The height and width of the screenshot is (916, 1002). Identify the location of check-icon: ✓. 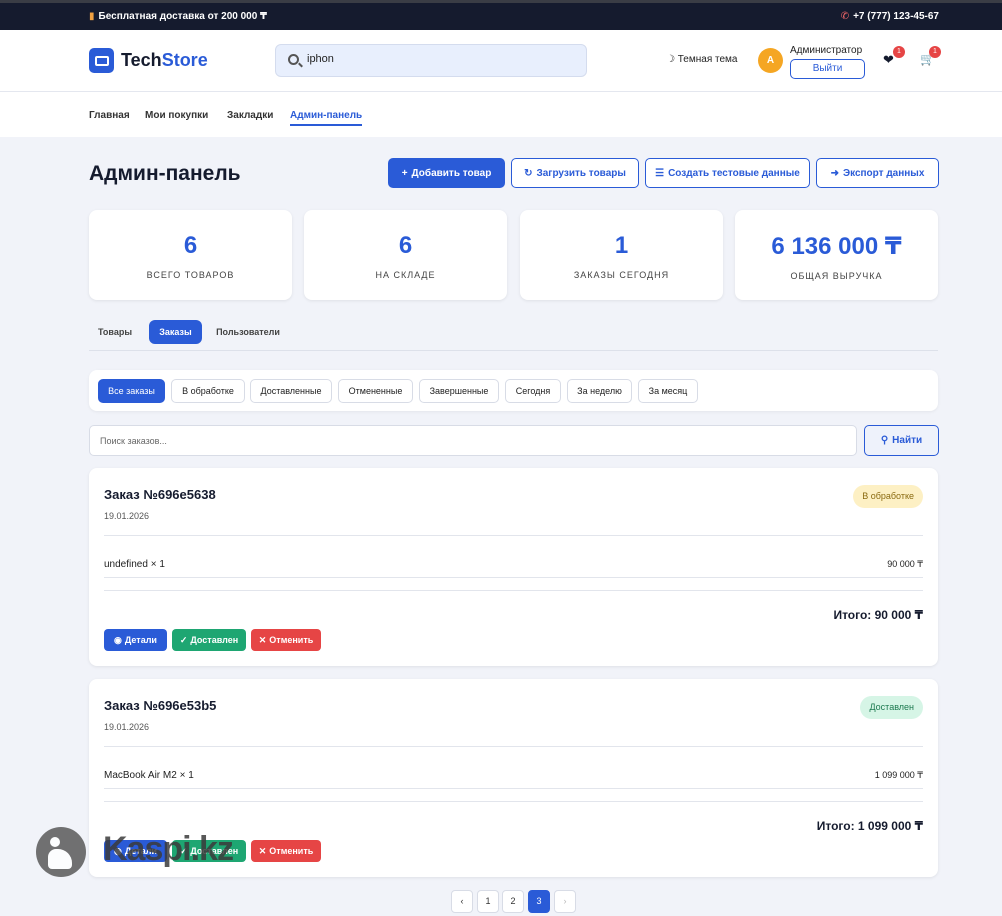
(183, 639).